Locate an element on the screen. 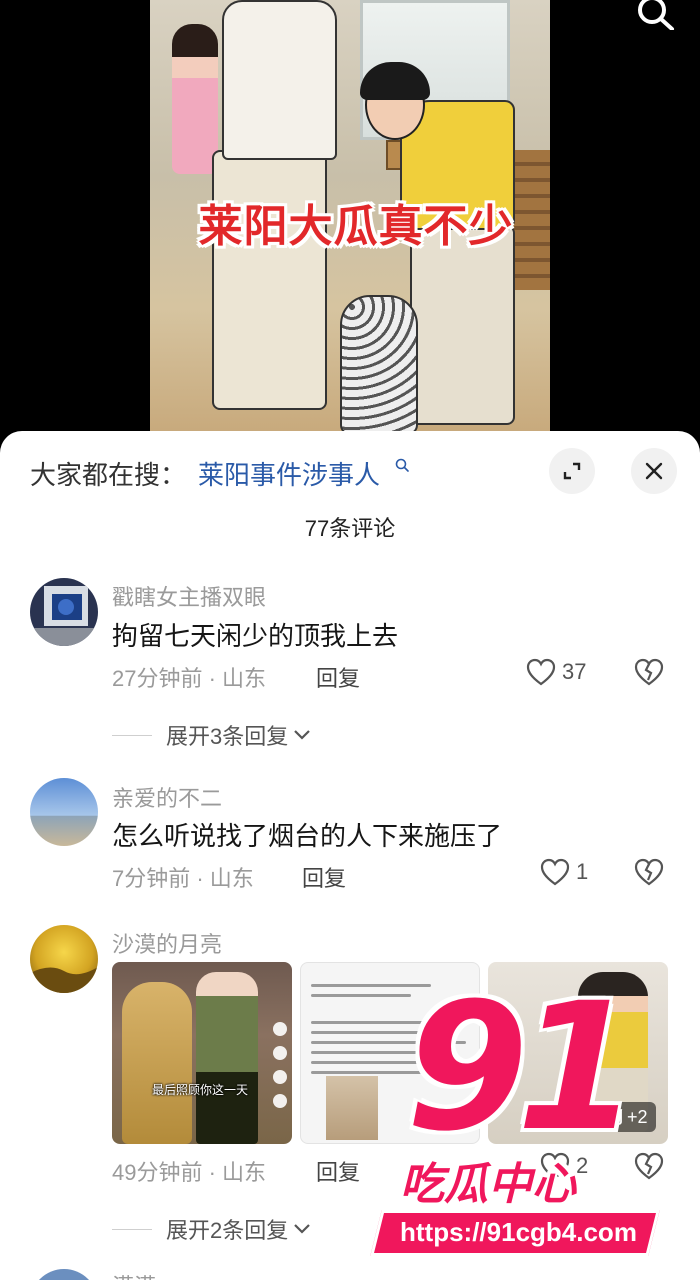  more-images-count: +2 is located at coordinates (637, 1116).